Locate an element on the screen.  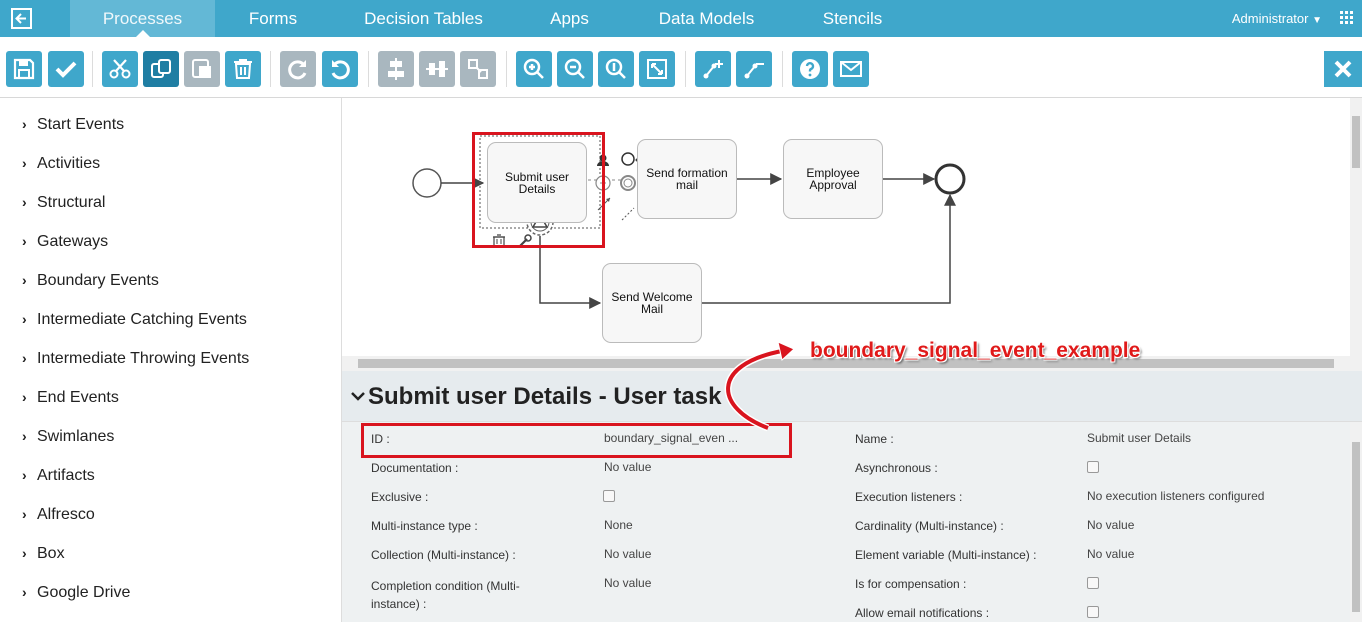
palette-group-box: › Box is located at coordinates (43, 554).